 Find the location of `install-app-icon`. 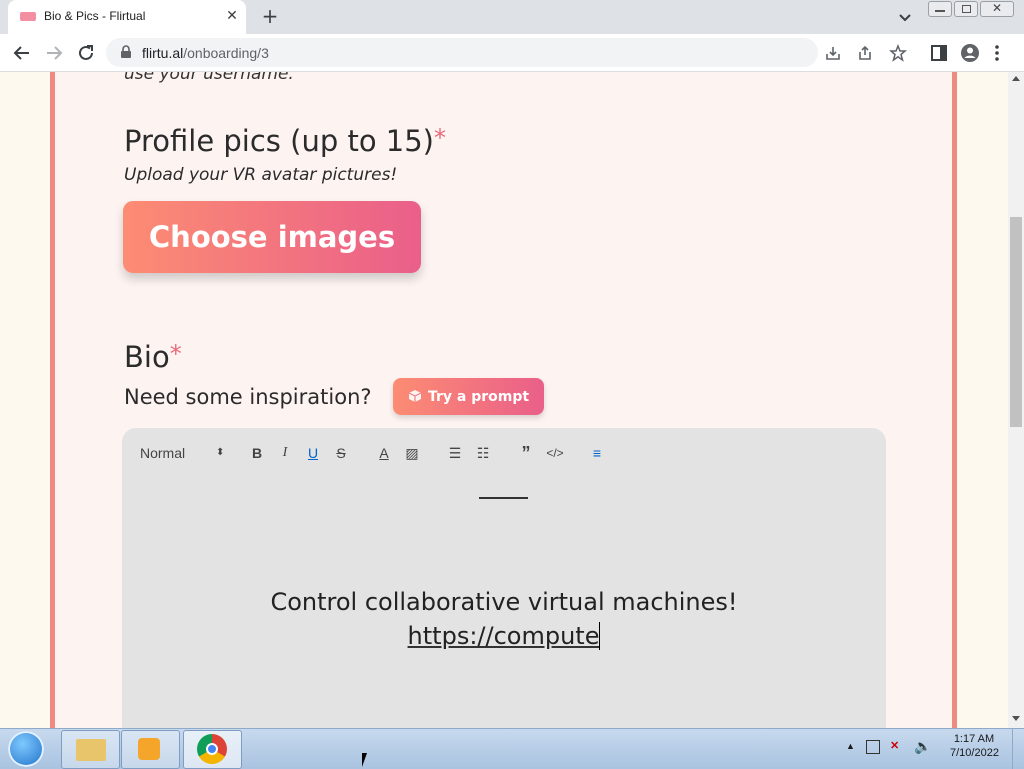

install-app-icon is located at coordinates (833, 53).